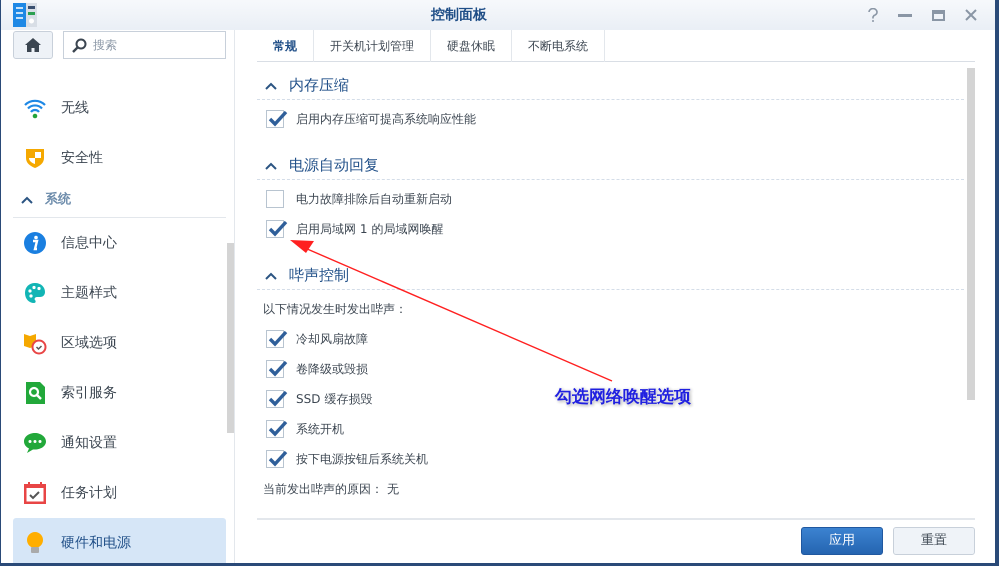  What do you see at coordinates (35, 443) in the screenshot?
I see `chat-icon` at bounding box center [35, 443].